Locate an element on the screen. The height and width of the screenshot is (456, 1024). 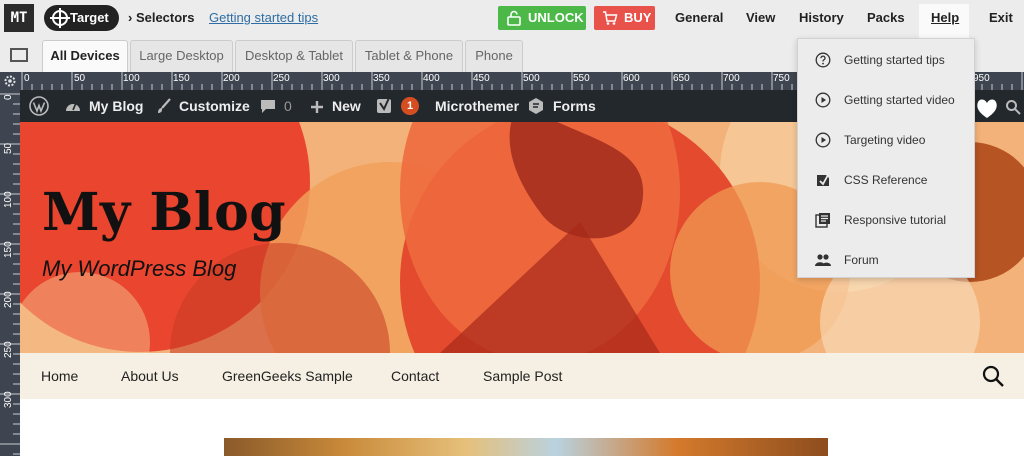
crosshair-icon is located at coordinates (60, 18).